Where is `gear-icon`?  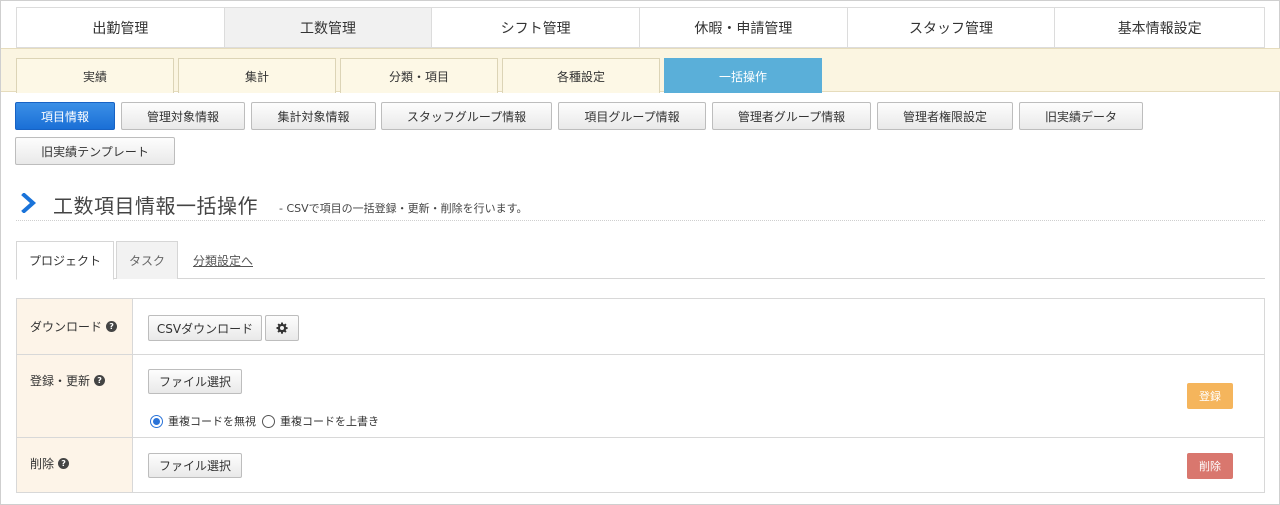
gear-icon is located at coordinates (282, 328).